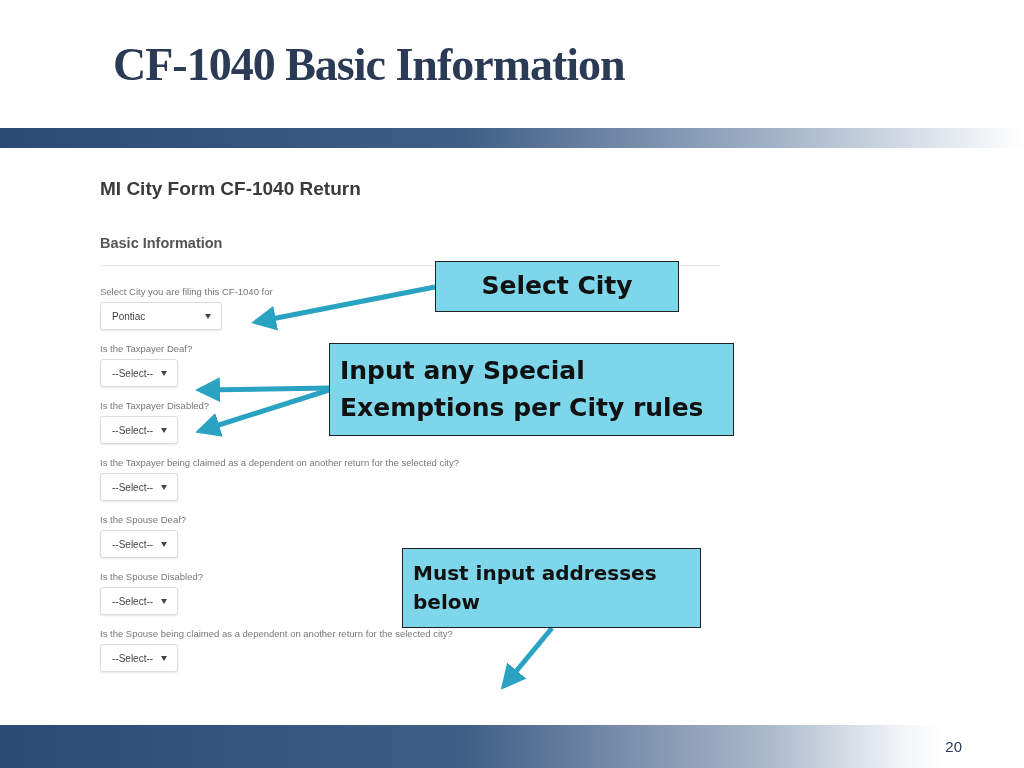 The image size is (1024, 768). Describe the element at coordinates (551, 588) in the screenshot. I see `callout-box: Must input addresses below` at that location.